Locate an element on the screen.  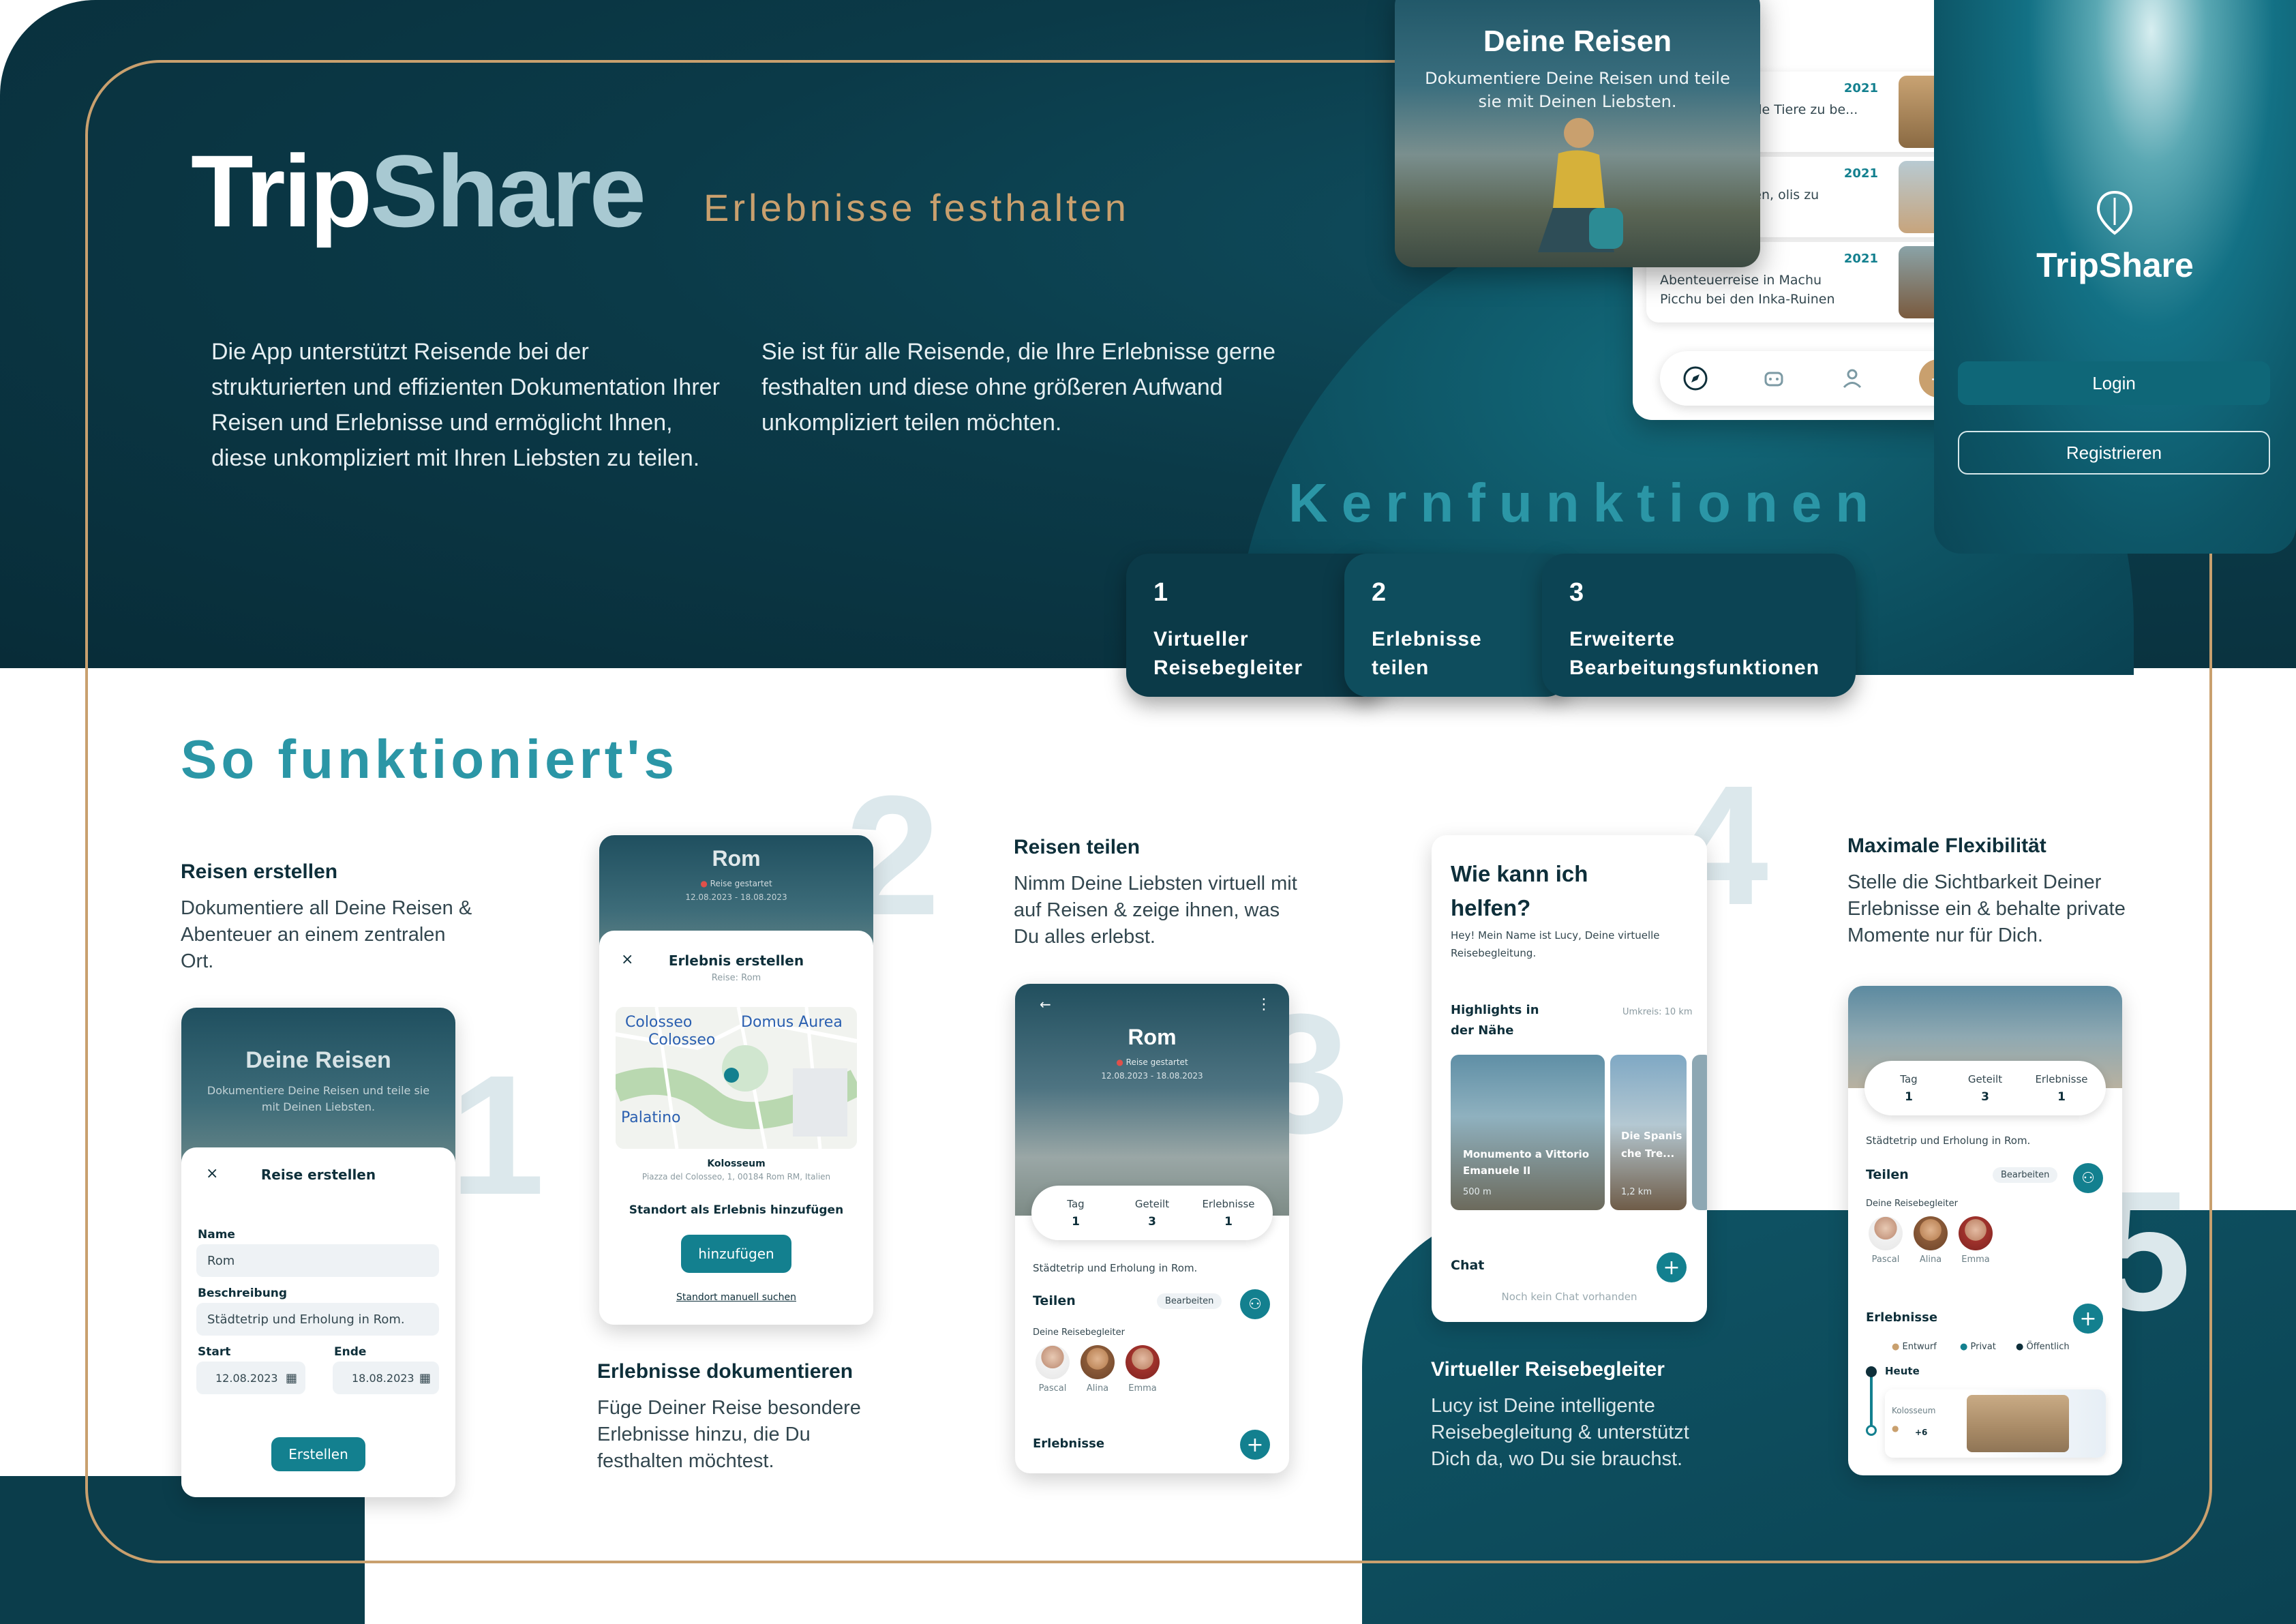
hiker-illustration is located at coordinates (1580, 185).